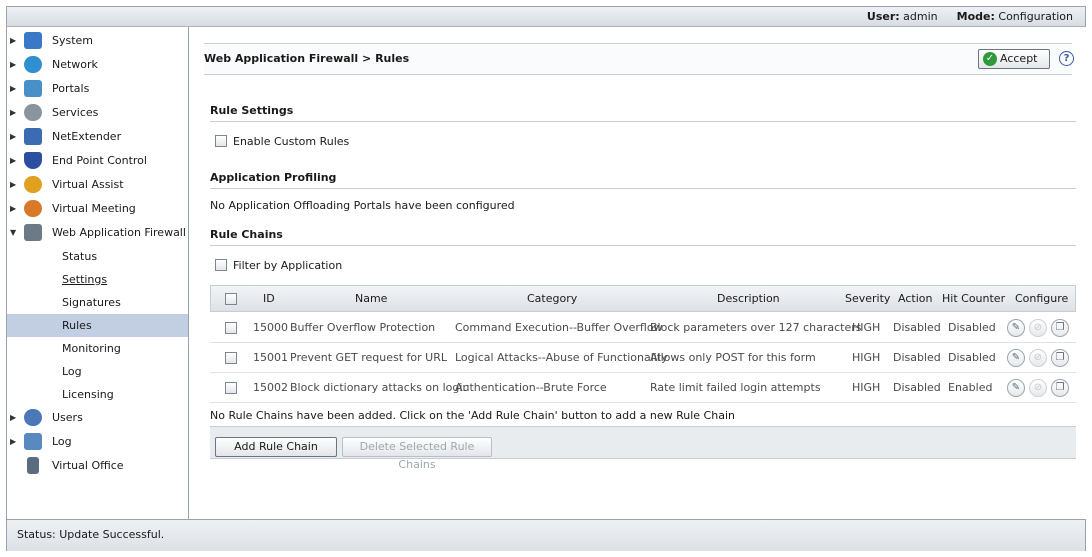 The width and height of the screenshot is (1092, 557). What do you see at coordinates (1066, 58) in the screenshot?
I see `help-icon: ?` at bounding box center [1066, 58].